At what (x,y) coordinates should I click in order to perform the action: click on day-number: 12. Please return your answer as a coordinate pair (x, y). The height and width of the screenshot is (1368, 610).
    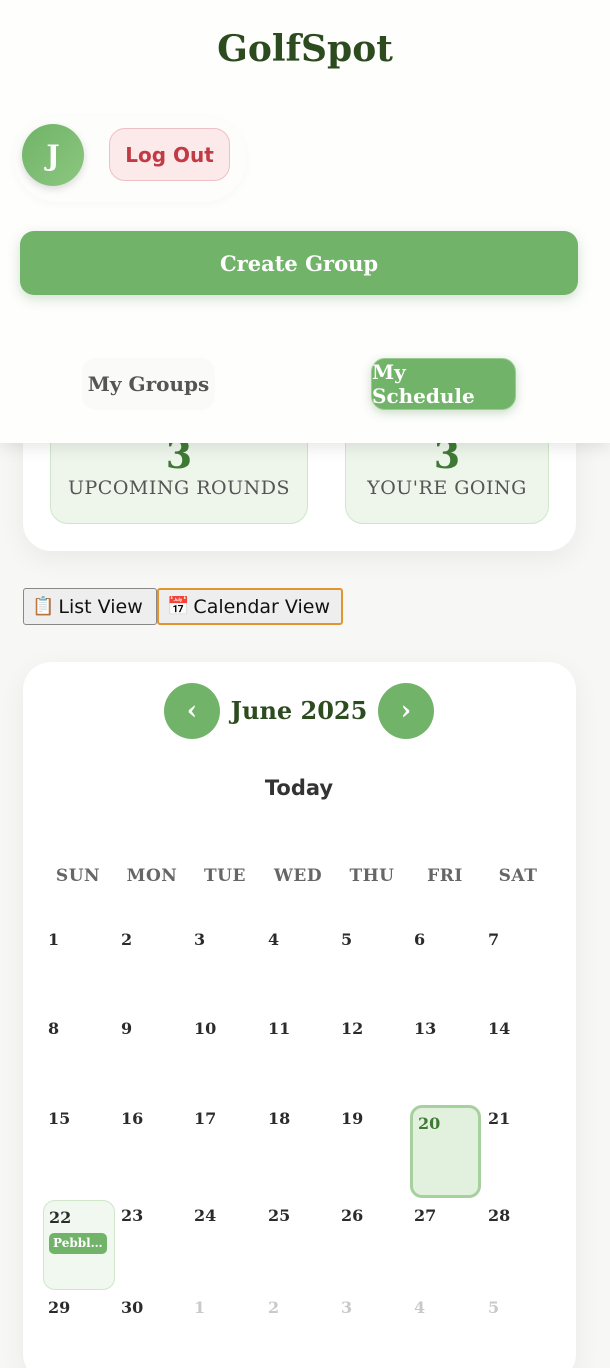
    Looking at the image, I should click on (352, 1028).